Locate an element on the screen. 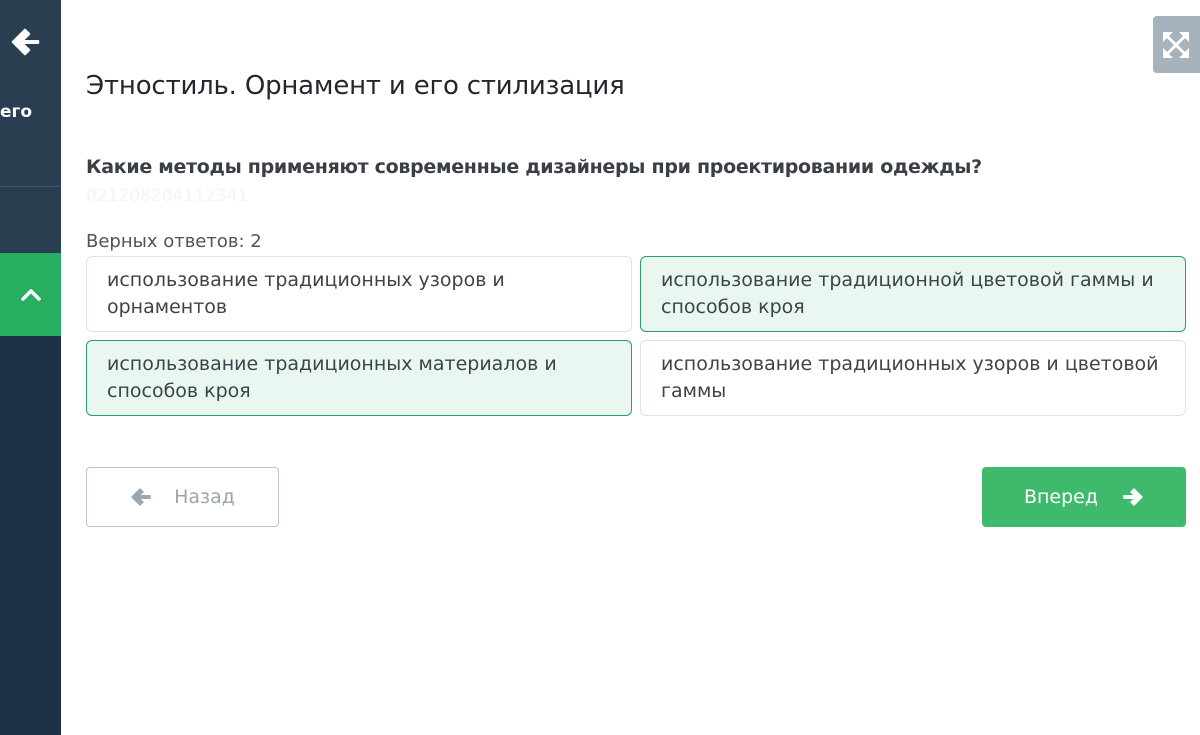 The height and width of the screenshot is (735, 1200). fullscreen-button is located at coordinates (1176, 44).